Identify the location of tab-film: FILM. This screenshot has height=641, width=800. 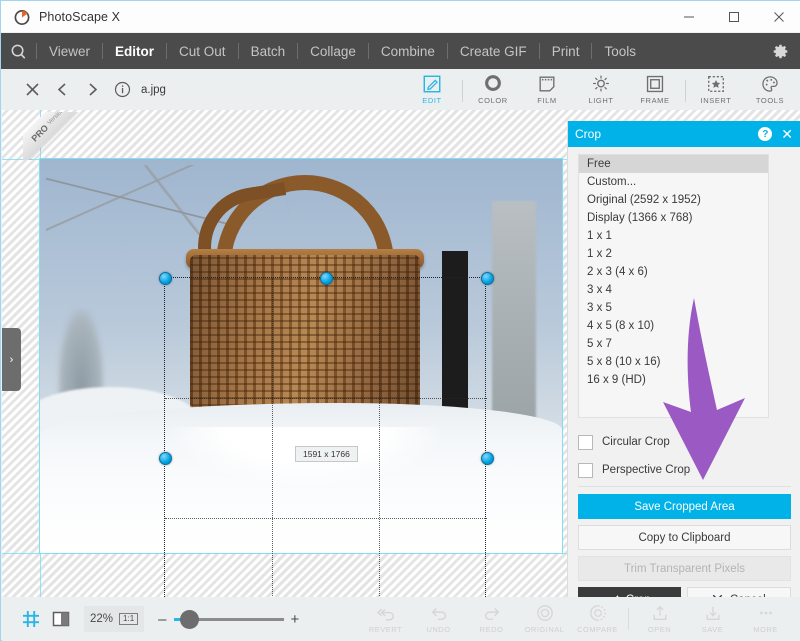
(547, 89).